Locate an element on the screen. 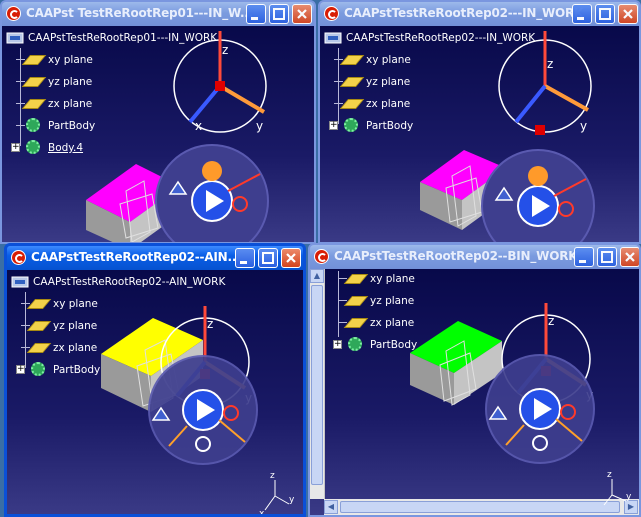 The width and height of the screenshot is (641, 517). window-title: CAAPstTestReRootRep02---IN_WORK is located at coordinates (464, 13).